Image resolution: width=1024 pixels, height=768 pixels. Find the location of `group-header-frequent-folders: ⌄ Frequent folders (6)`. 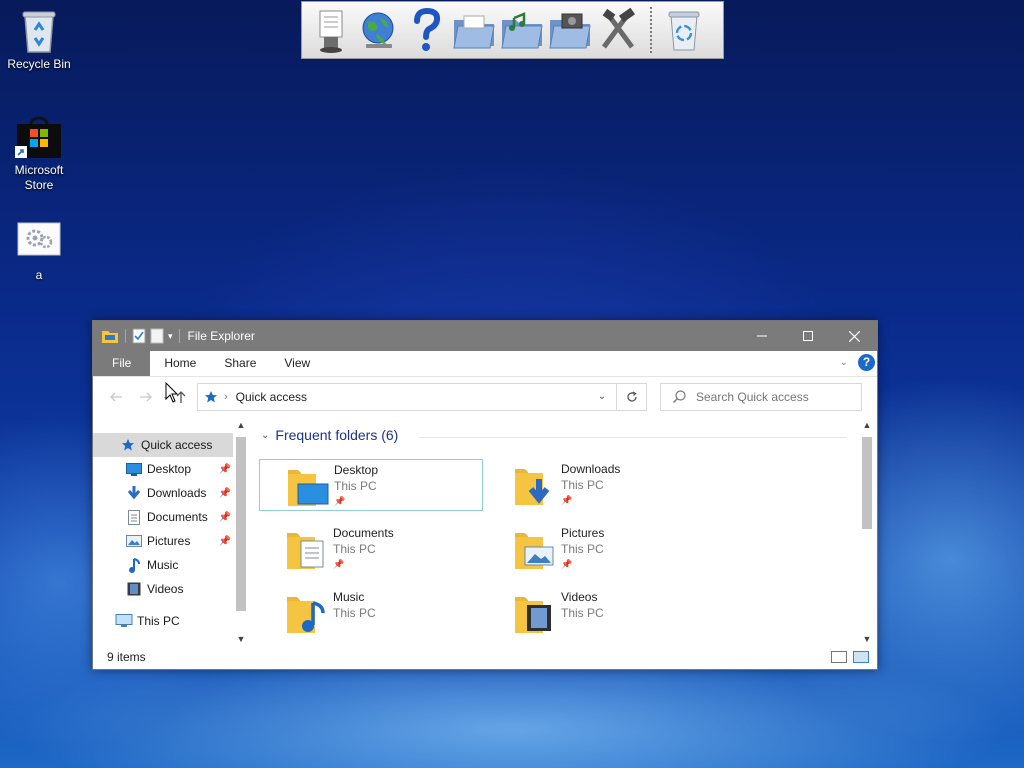

group-header-frequent-folders: ⌄ Frequent folders (6) is located at coordinates (329, 435).